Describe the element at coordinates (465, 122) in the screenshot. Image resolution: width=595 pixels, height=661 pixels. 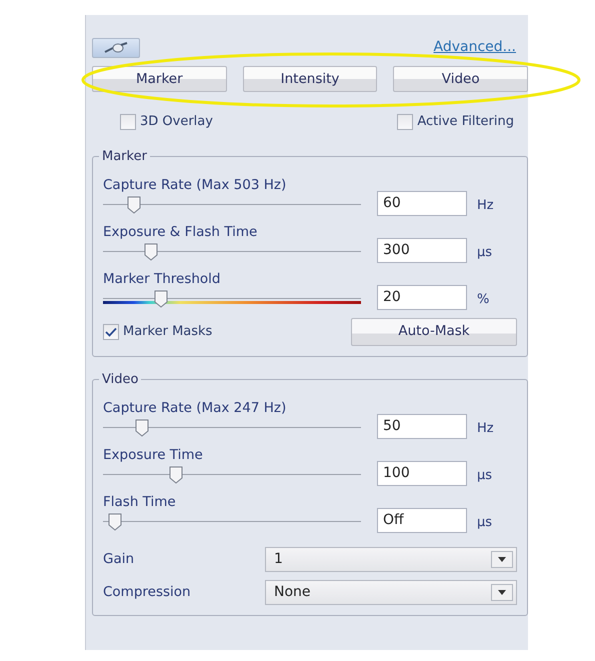
I see `checkbox-label: Active Filtering` at that location.